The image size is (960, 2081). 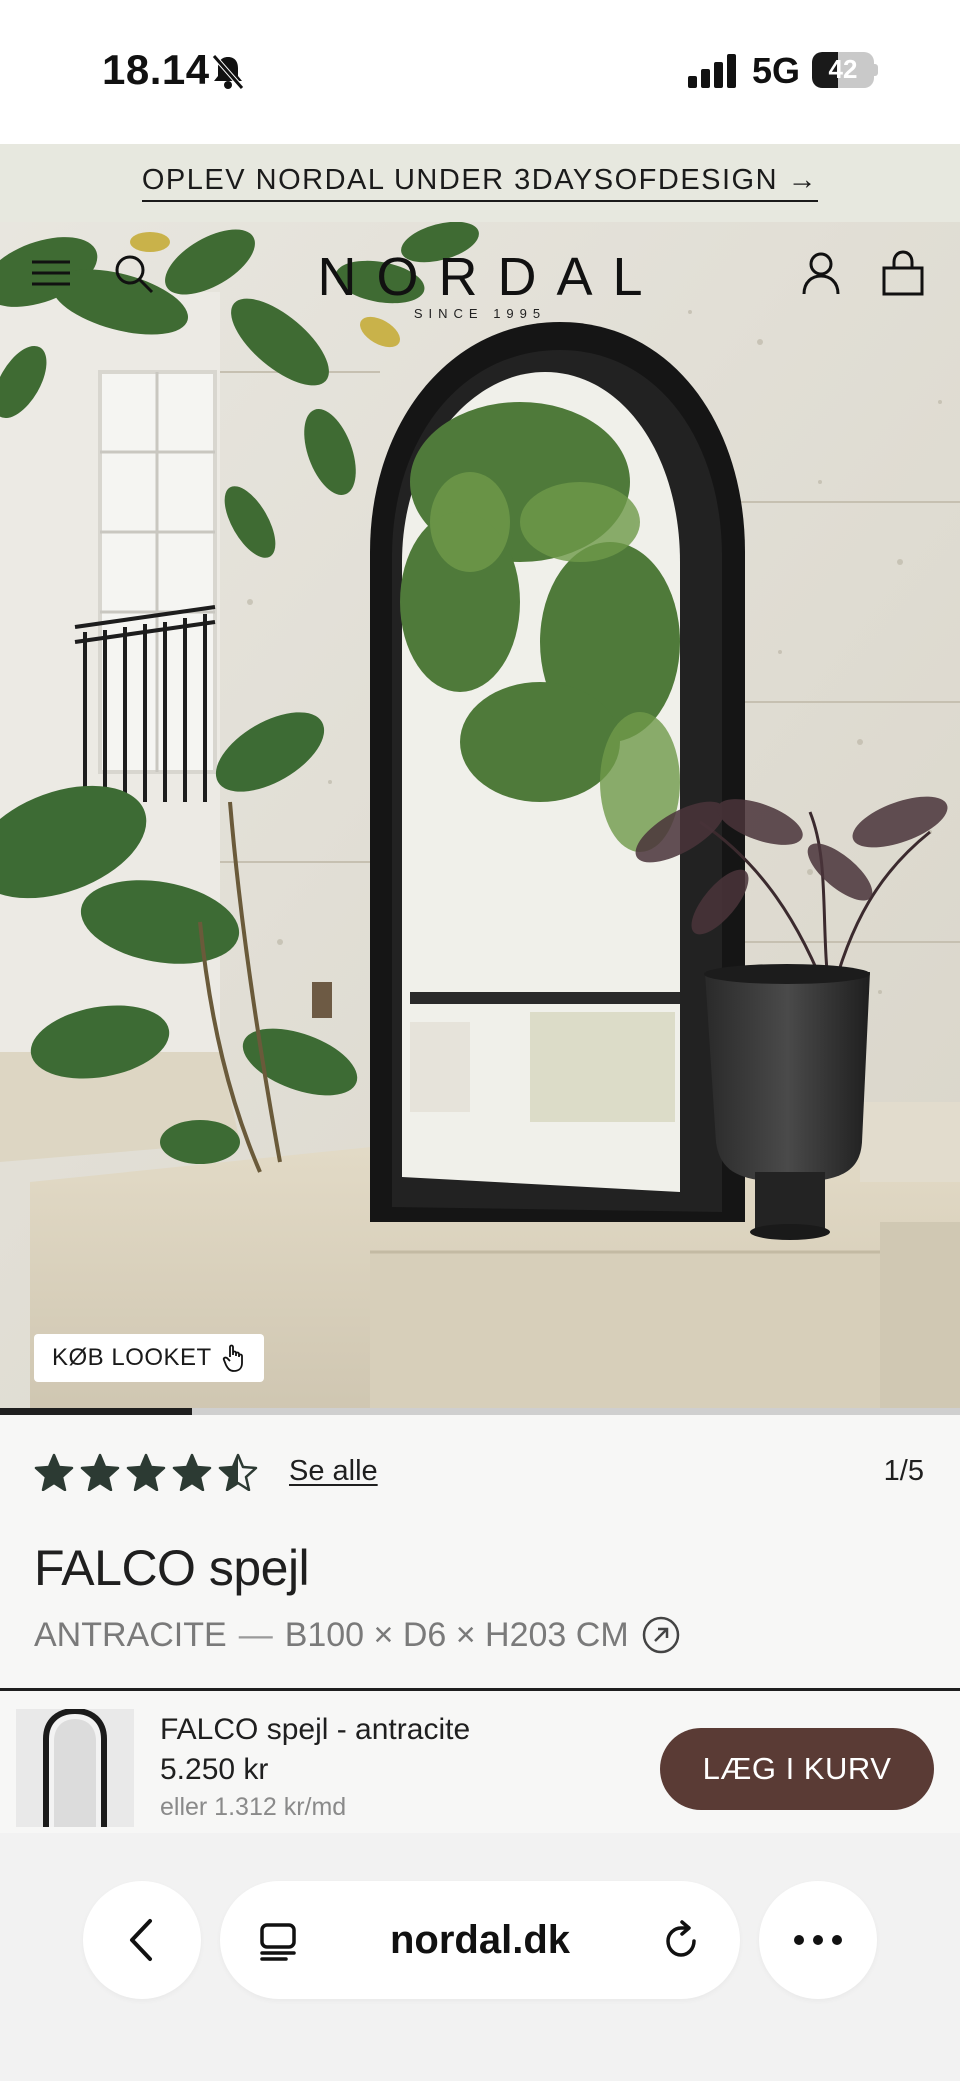 I want to click on browser-toolbar: nordal.dk, so click(x=480, y=1957).